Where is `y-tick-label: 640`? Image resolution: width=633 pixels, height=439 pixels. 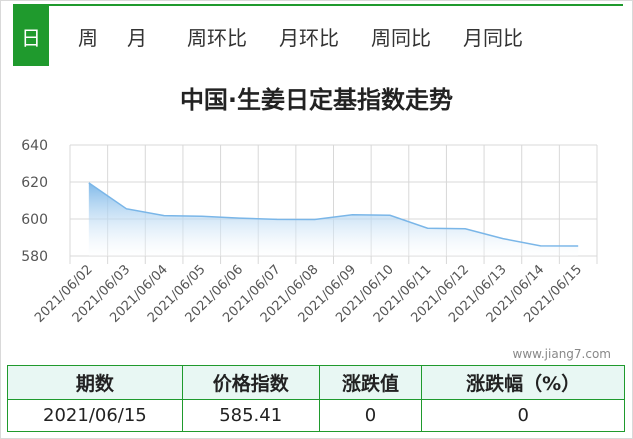 y-tick-label: 640 is located at coordinates (34, 146).